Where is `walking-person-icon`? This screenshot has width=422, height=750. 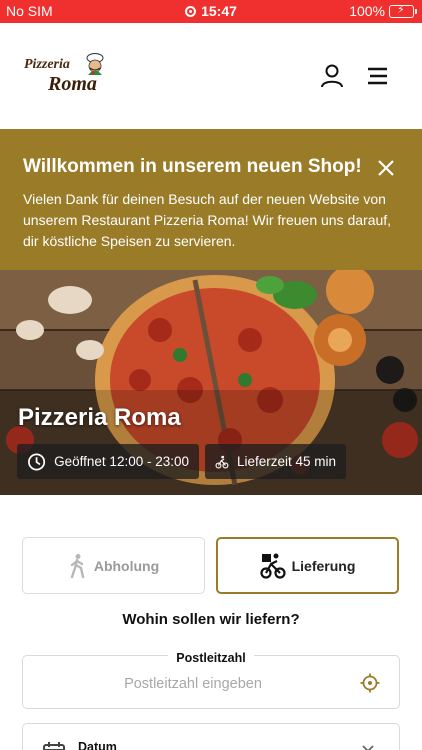
walking-person-icon is located at coordinates (77, 565).